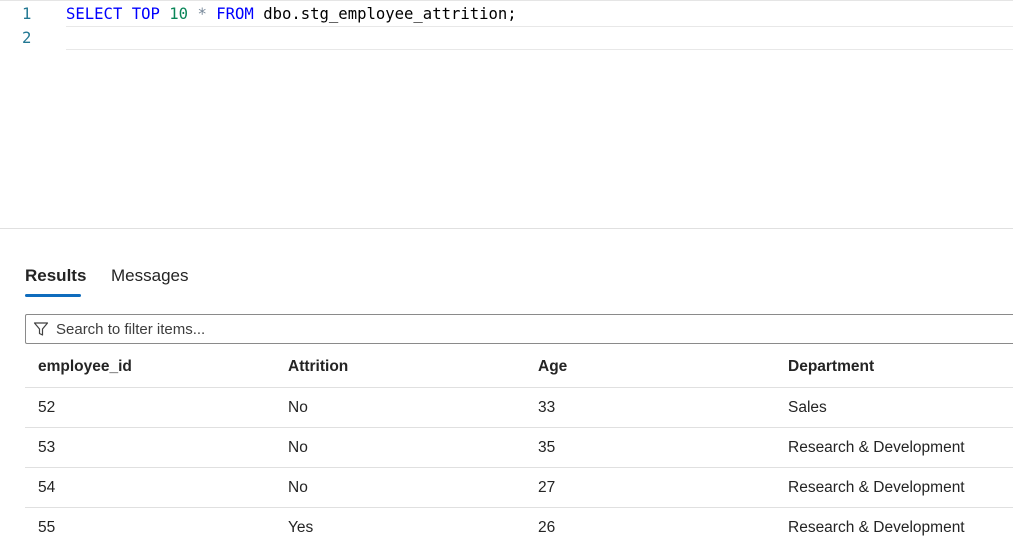 The image size is (1013, 542). What do you see at coordinates (546, 408) in the screenshot?
I see `cell-age: 33` at bounding box center [546, 408].